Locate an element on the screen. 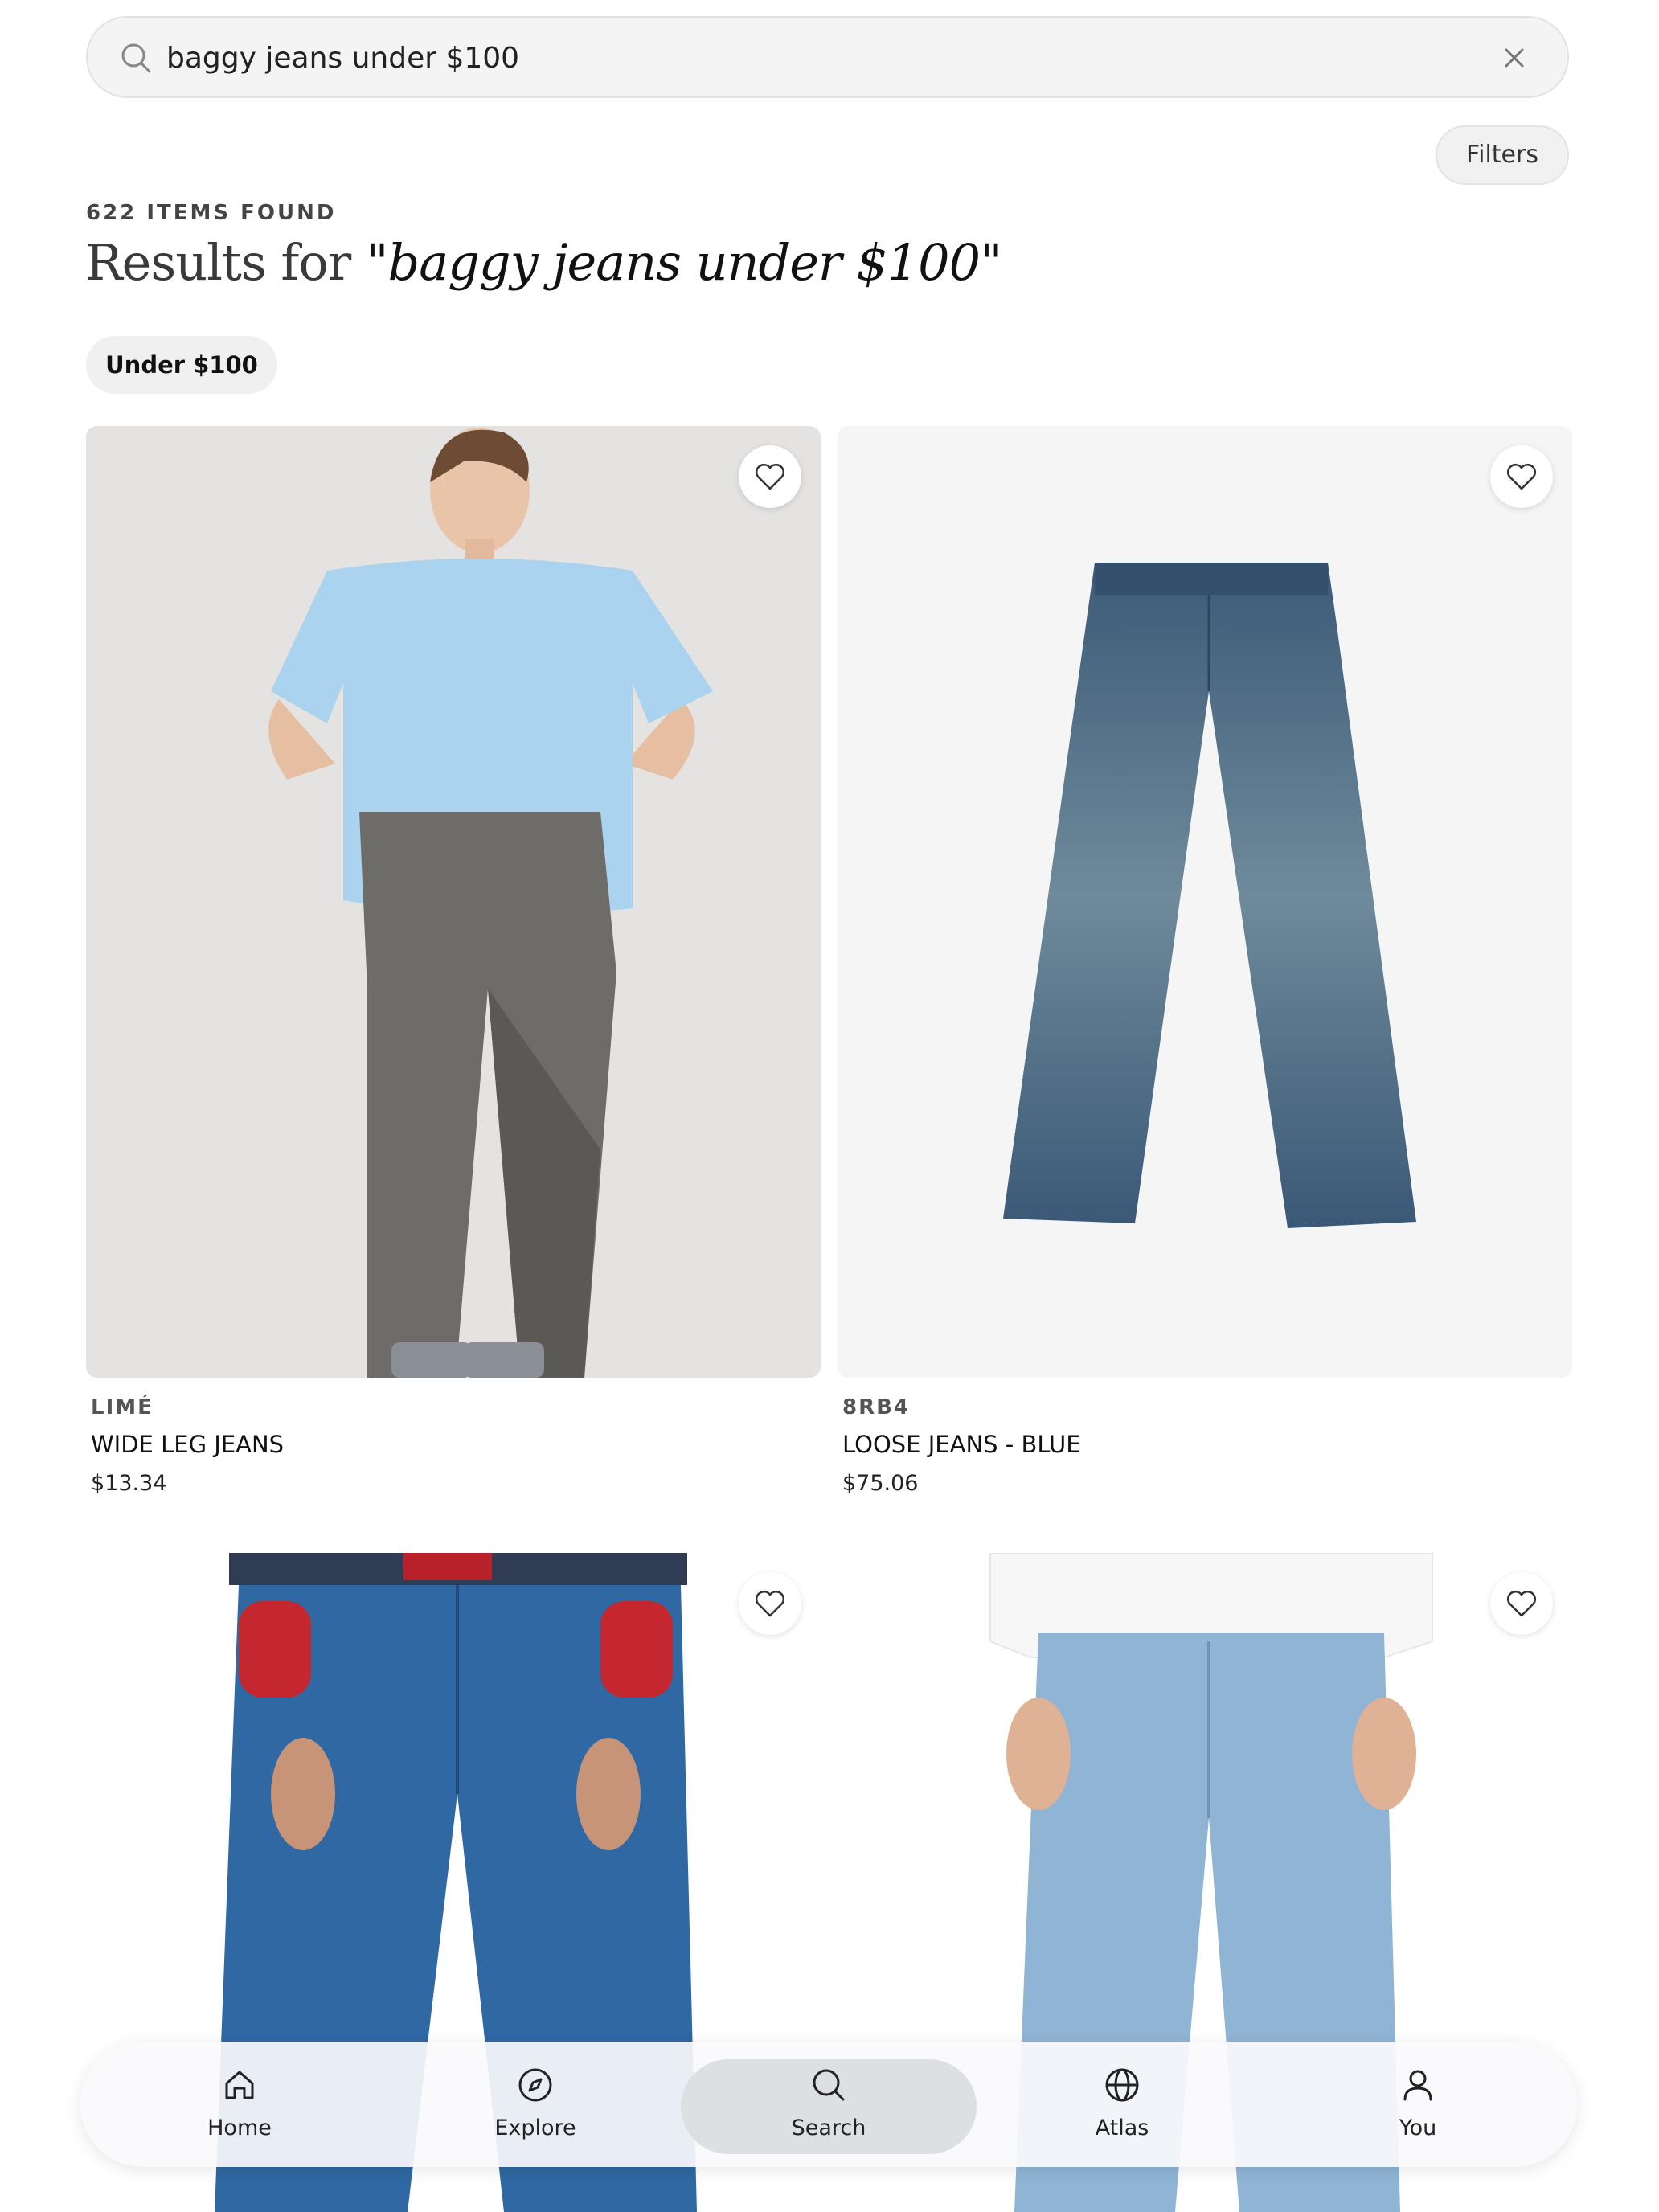  nav-item-atlas: Atlas is located at coordinates (1122, 2104).